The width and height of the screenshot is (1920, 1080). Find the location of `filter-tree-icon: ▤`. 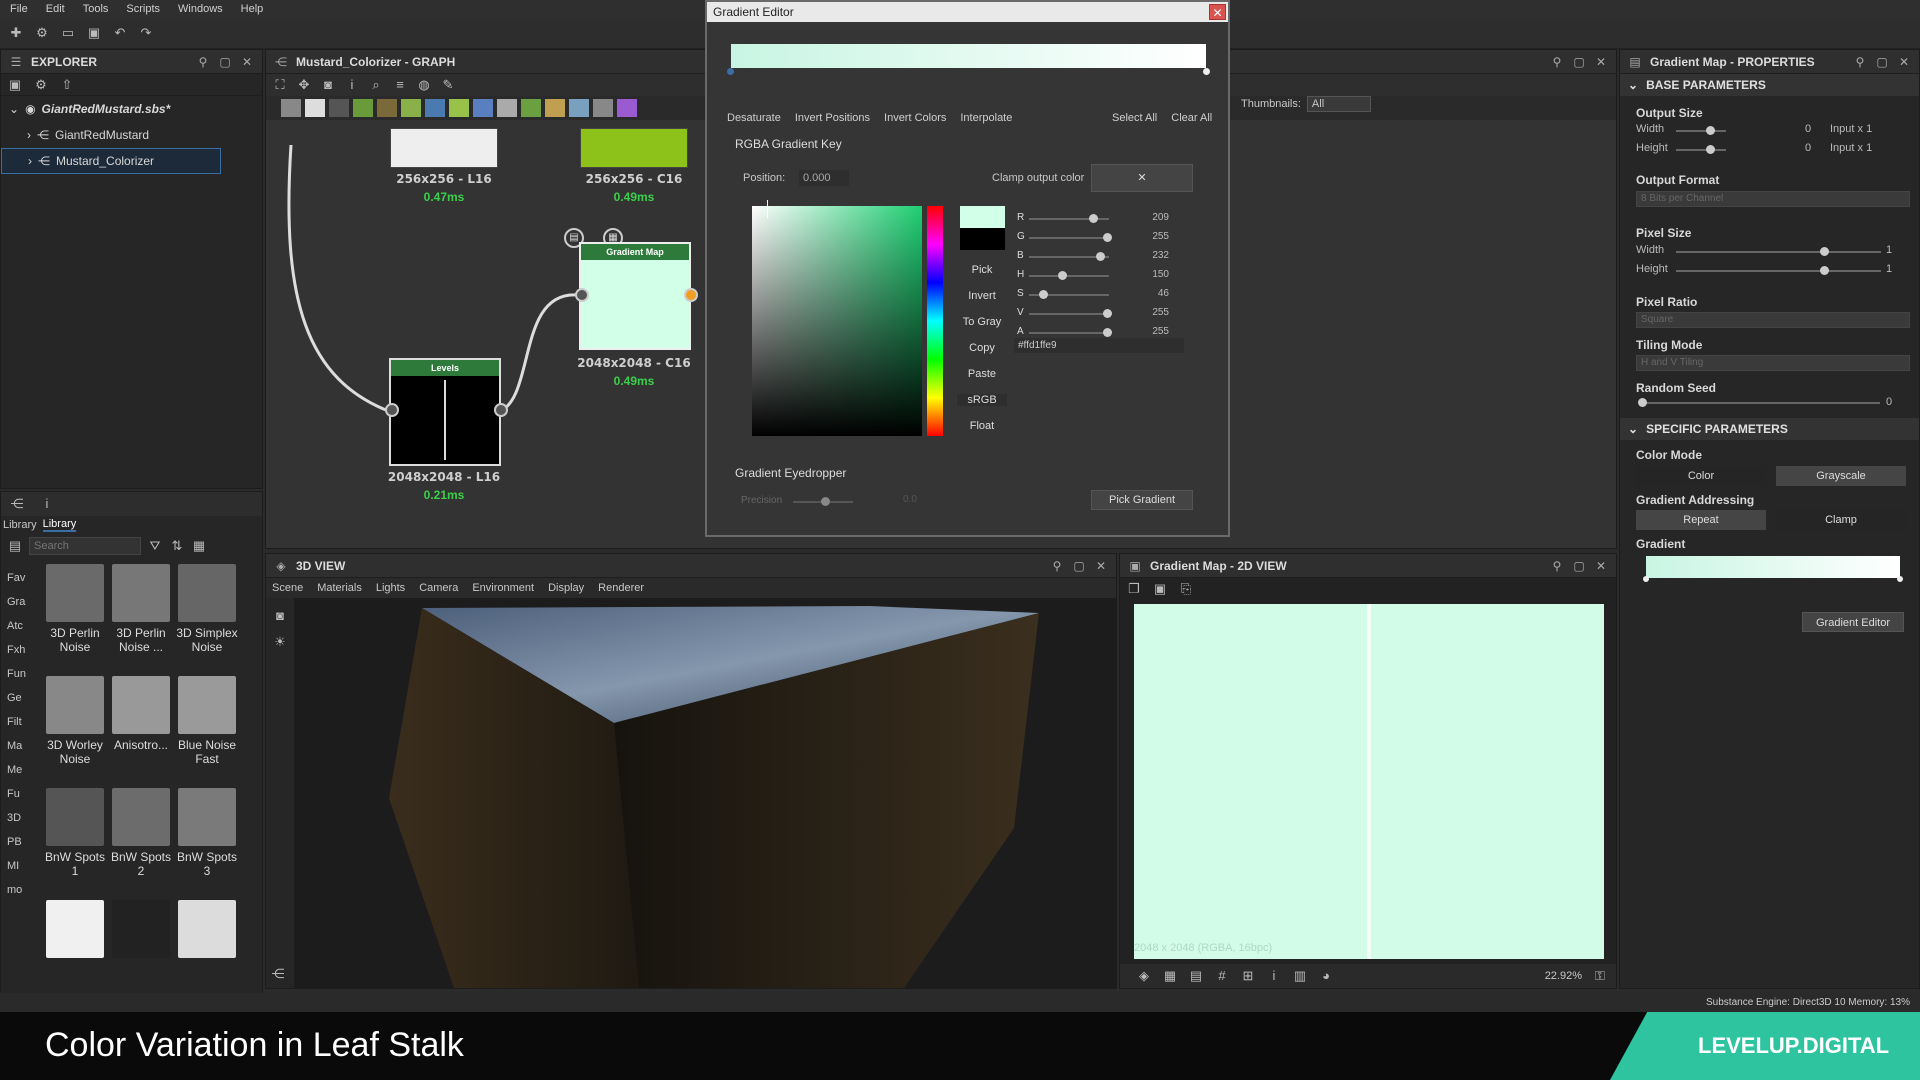

filter-tree-icon: ▤ is located at coordinates (15, 546).